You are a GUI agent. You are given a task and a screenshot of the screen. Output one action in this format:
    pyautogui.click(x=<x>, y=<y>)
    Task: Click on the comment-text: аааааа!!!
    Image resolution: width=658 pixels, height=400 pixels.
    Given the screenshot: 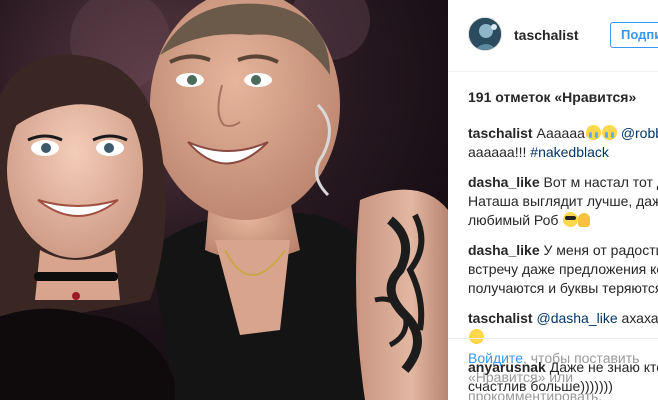 What is the action you would take?
    pyautogui.click(x=497, y=152)
    